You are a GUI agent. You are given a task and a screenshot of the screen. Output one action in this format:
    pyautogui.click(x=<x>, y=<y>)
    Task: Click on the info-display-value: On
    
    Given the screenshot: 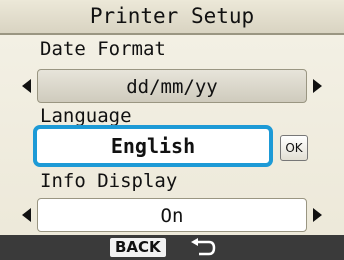 What is the action you would take?
    pyautogui.click(x=172, y=215)
    